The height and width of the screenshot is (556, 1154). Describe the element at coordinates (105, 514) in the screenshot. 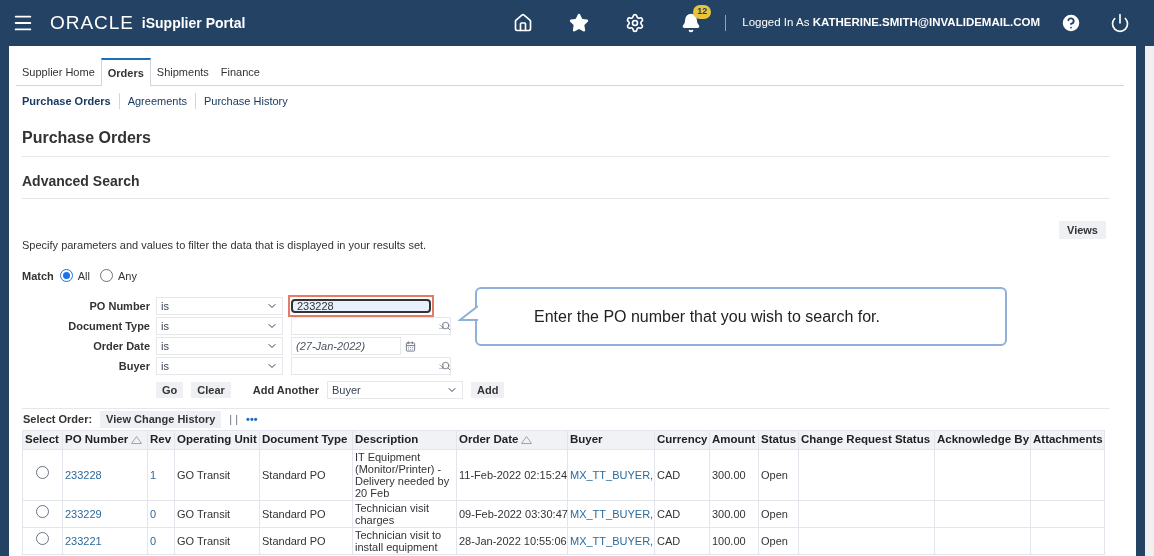

I see `po-link: 233229` at that location.